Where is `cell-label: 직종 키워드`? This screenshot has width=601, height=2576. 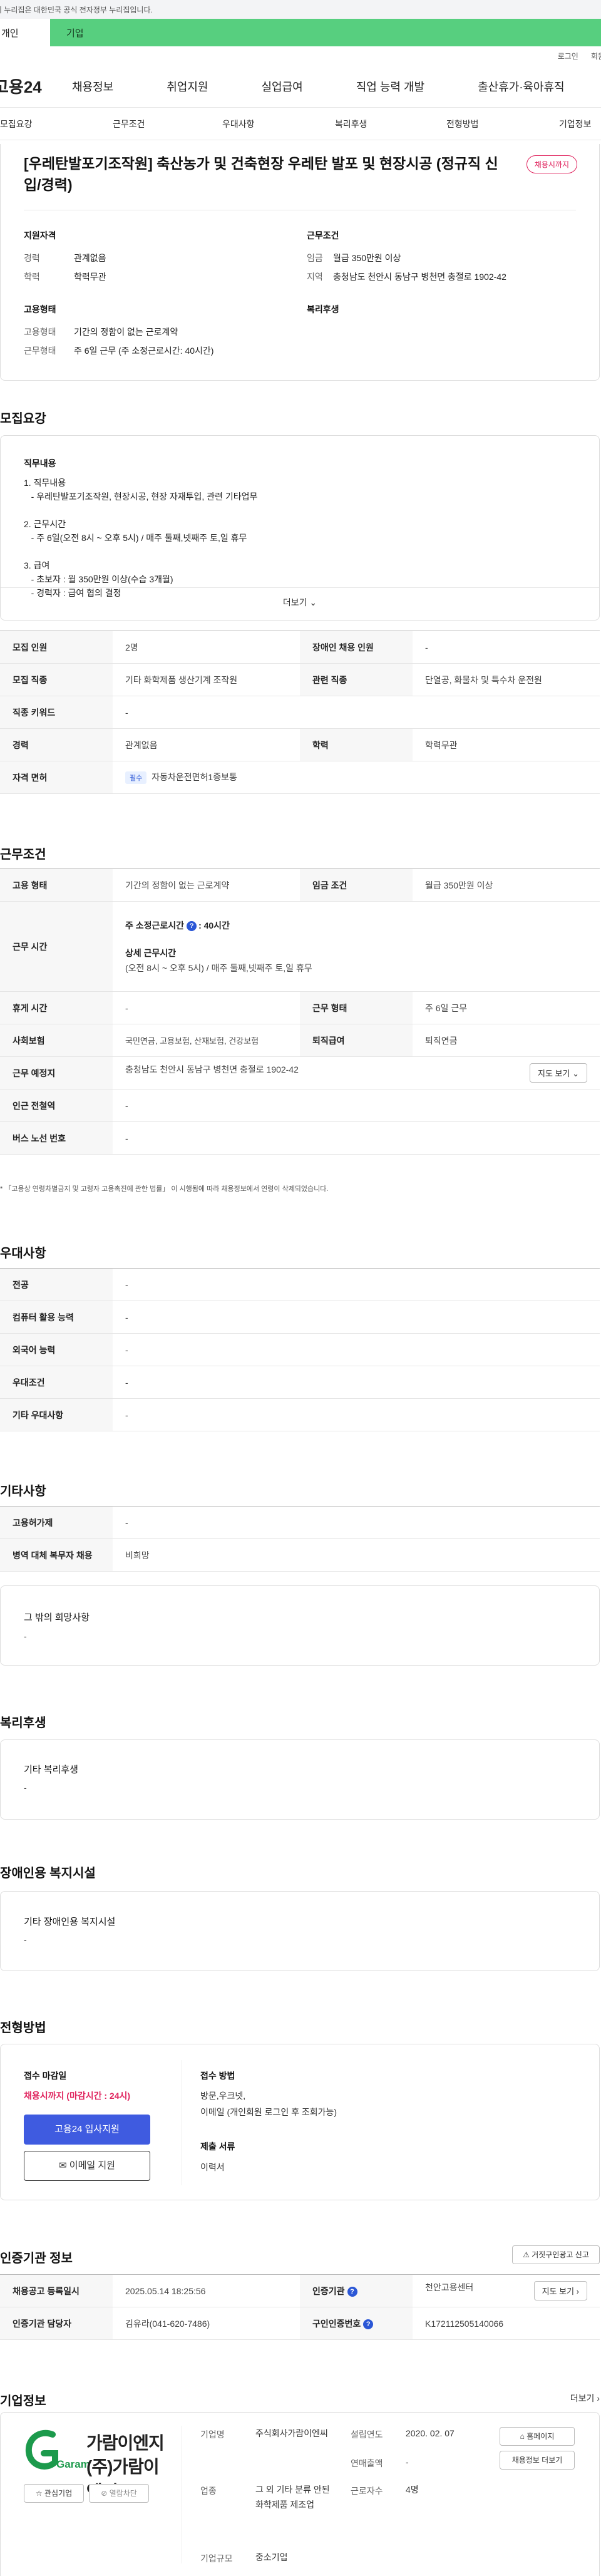 cell-label: 직종 키워드 is located at coordinates (56, 713).